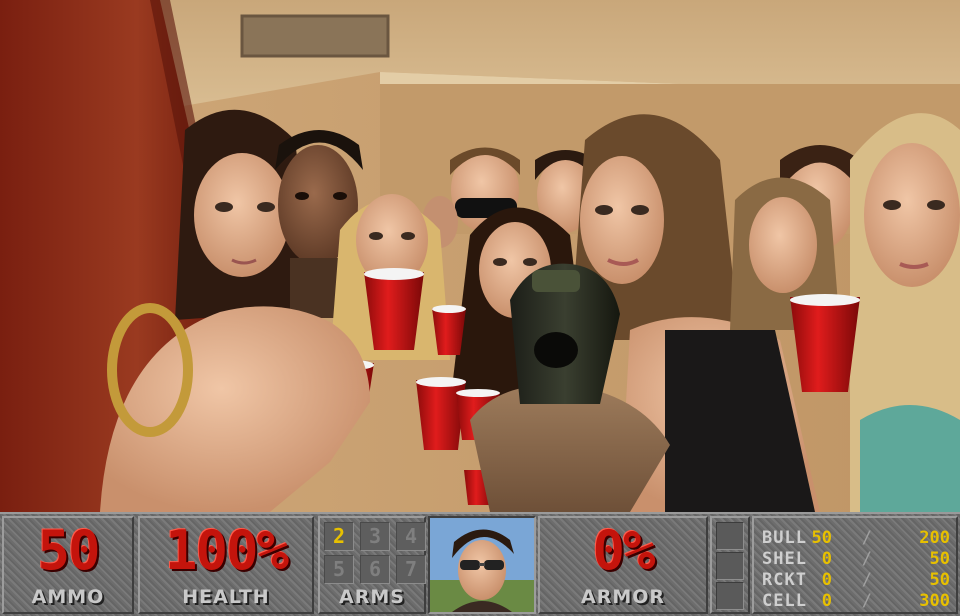 This screenshot has width=960, height=616. Describe the element at coordinates (623, 597) in the screenshot. I see `armor-label: ARMOR` at that location.